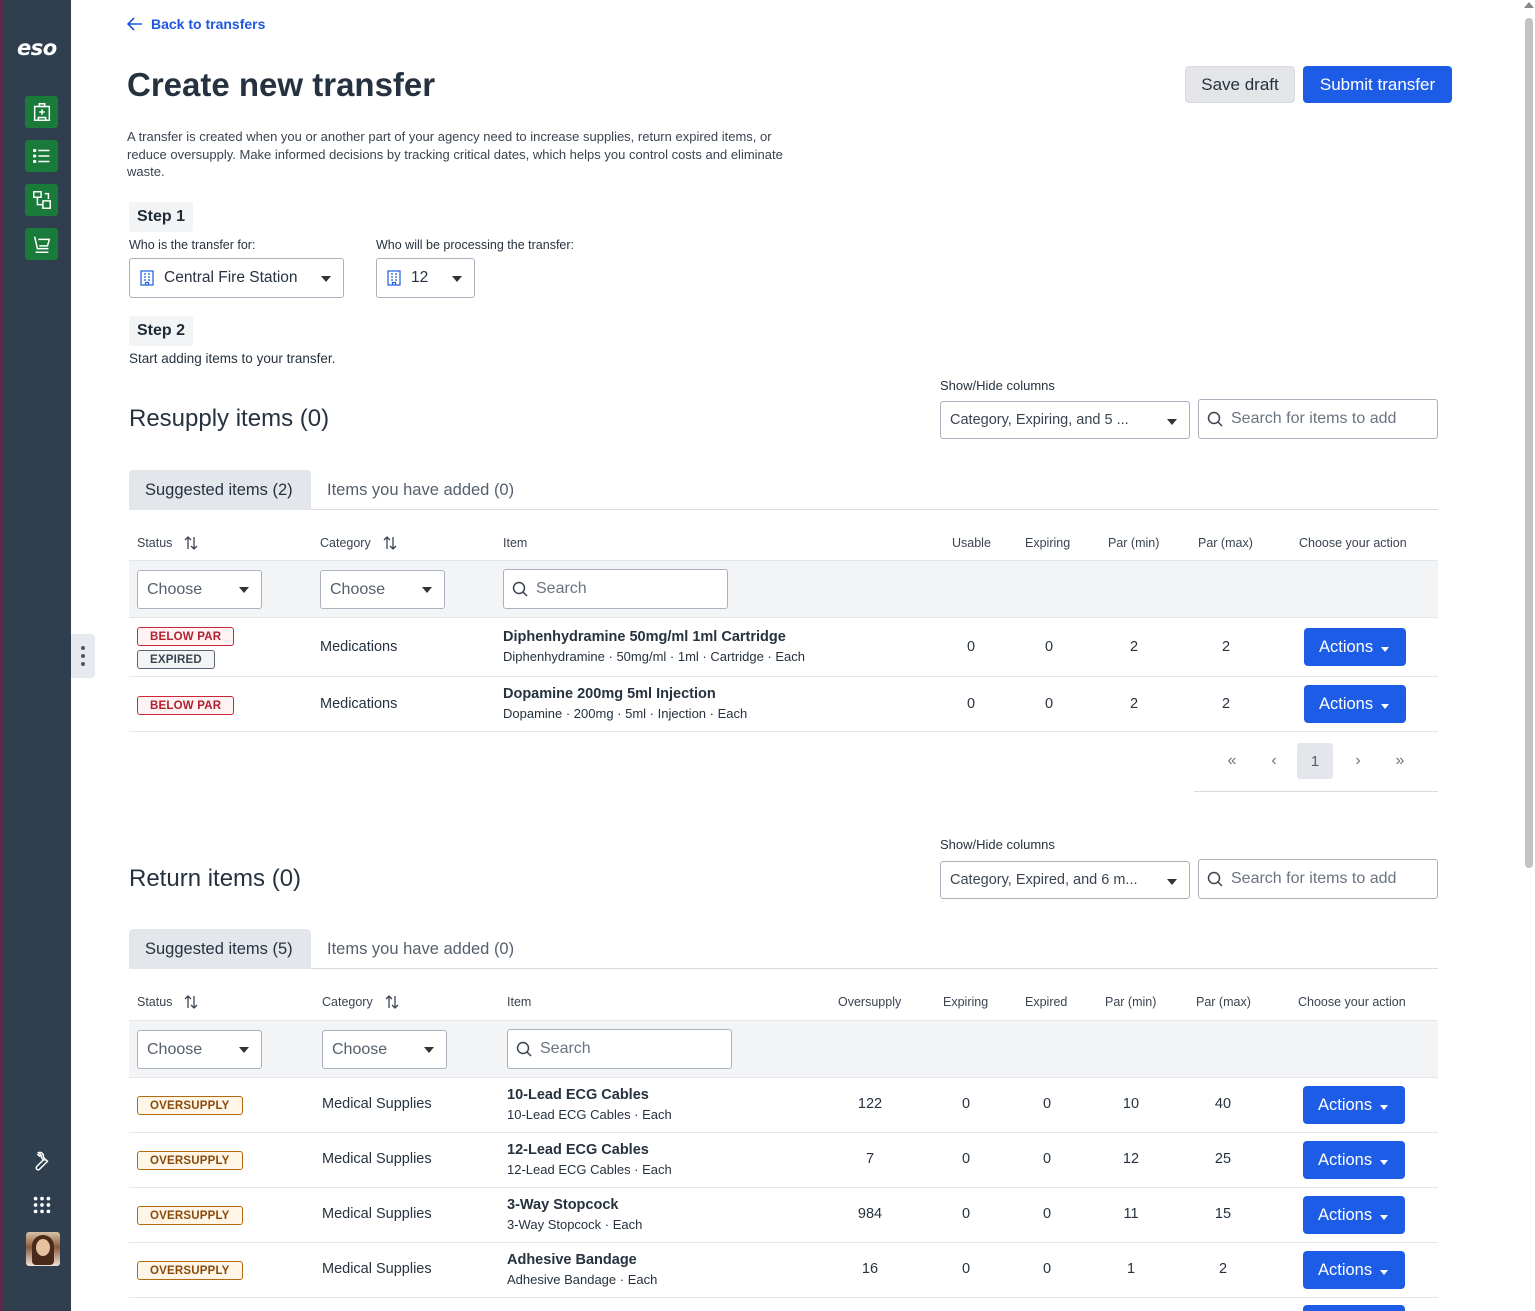  What do you see at coordinates (1223, 1214) in the screenshot?
I see `row-par-max: 15` at bounding box center [1223, 1214].